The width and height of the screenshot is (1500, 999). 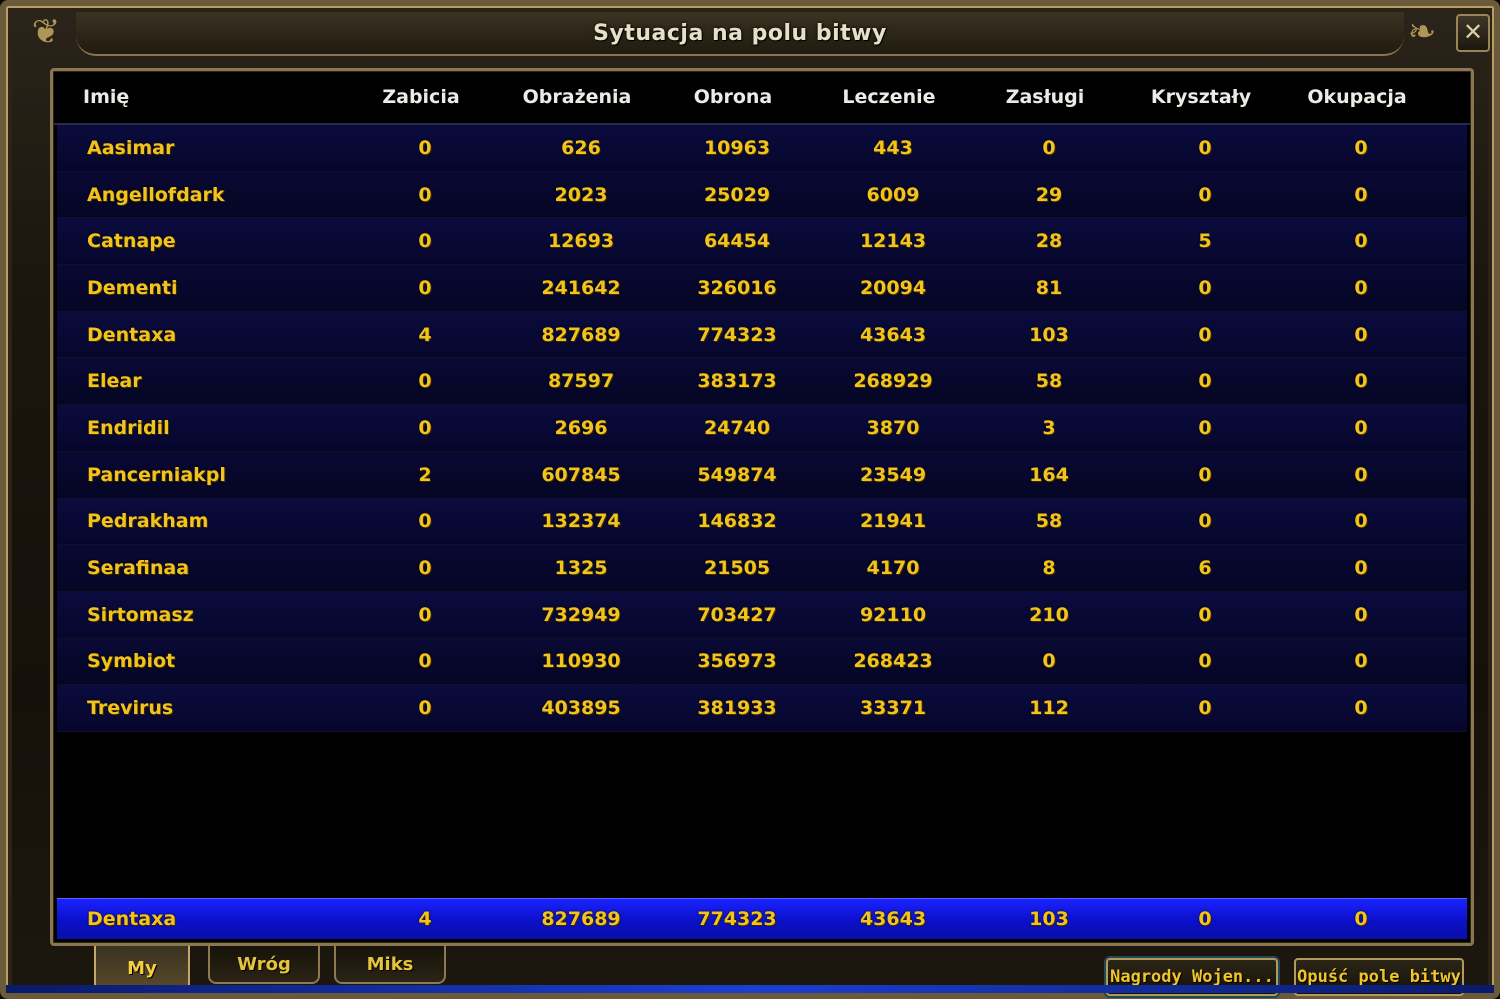 What do you see at coordinates (762, 242) in the screenshot?
I see `table-row: Catnape 0 12693 64454 12143 28 5 0` at bounding box center [762, 242].